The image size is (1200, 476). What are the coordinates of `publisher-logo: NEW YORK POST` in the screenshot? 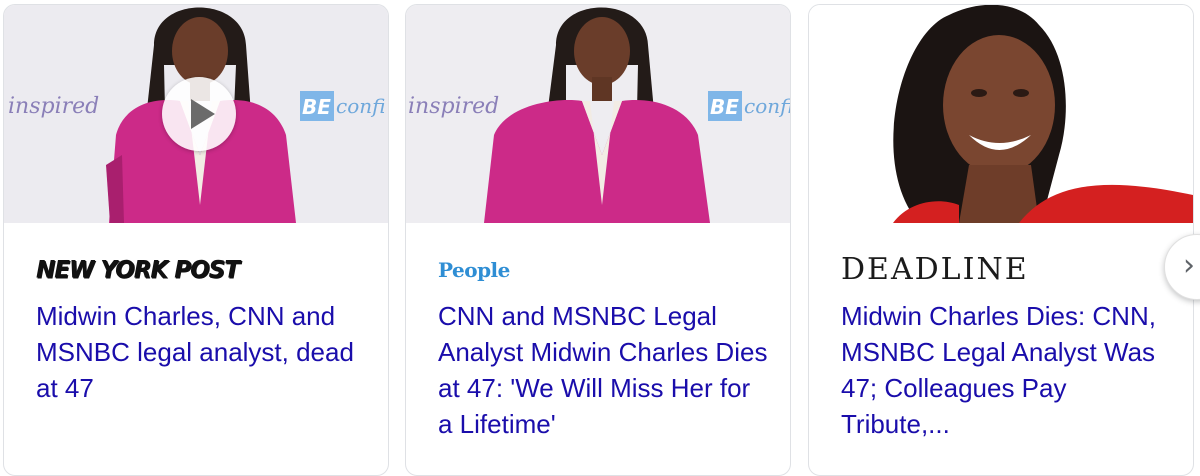 It's located at (138, 270).